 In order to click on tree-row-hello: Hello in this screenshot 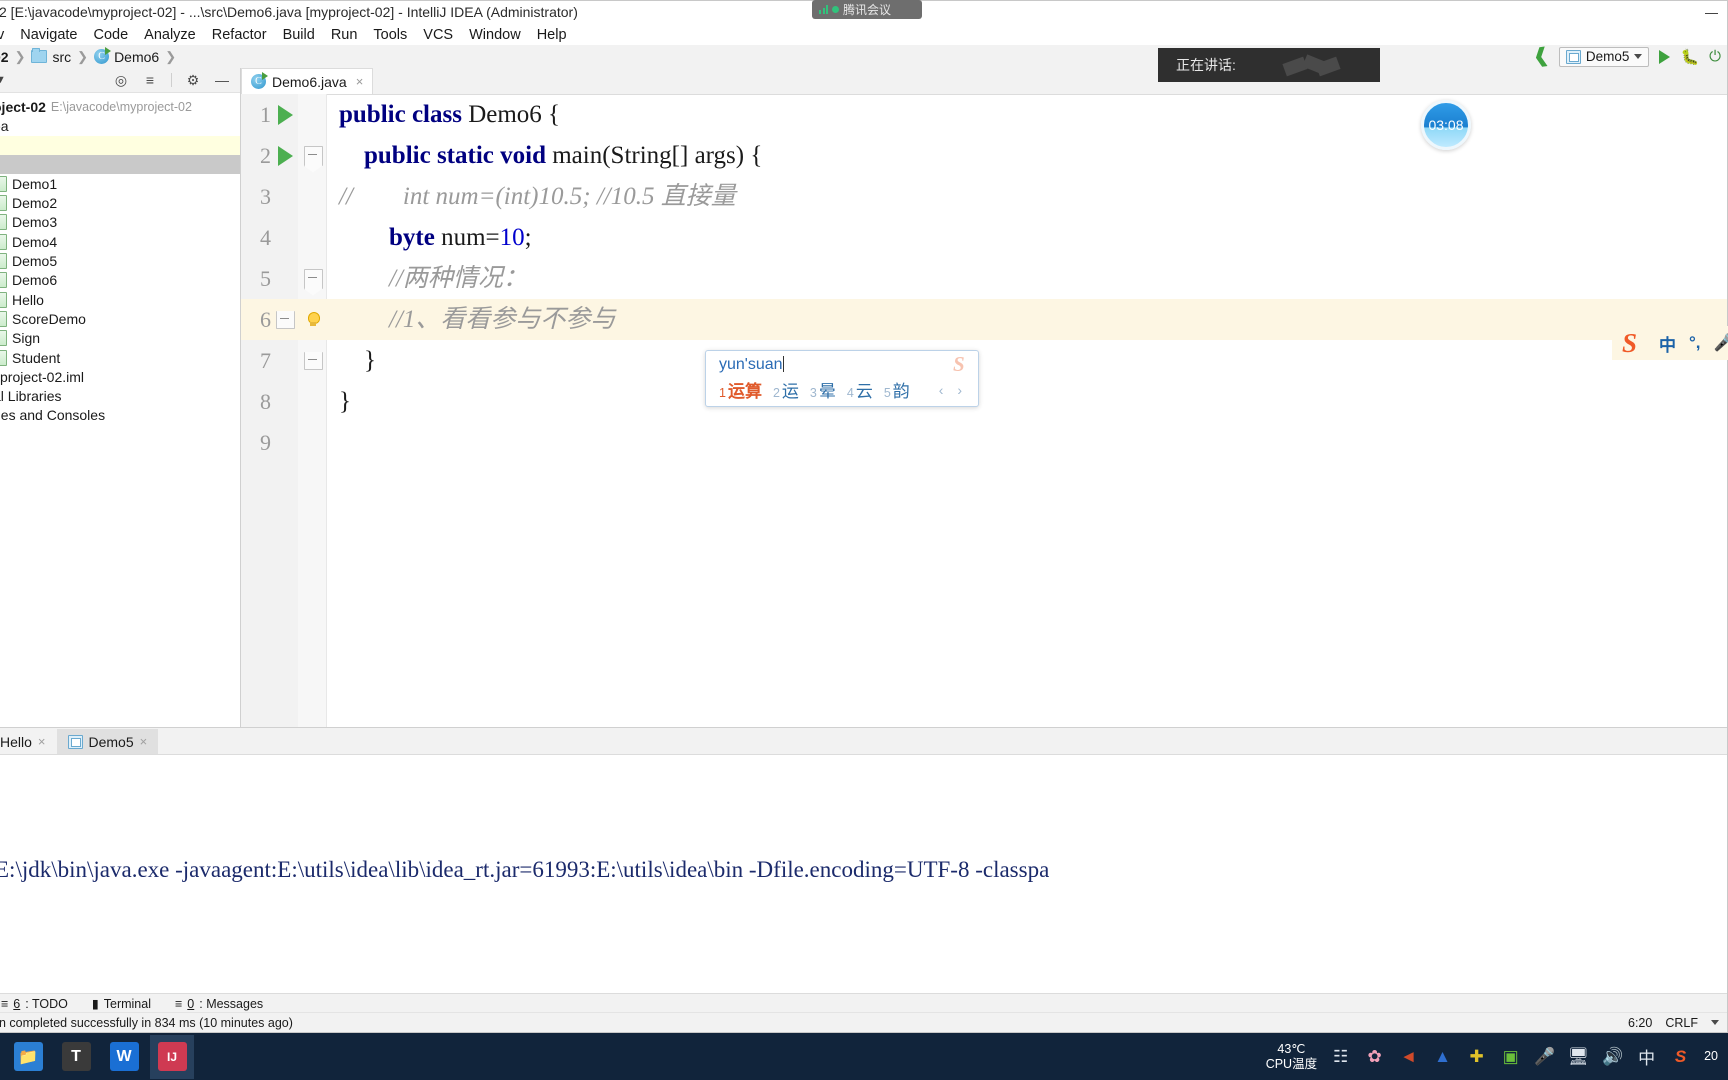, I will do `click(120, 299)`.